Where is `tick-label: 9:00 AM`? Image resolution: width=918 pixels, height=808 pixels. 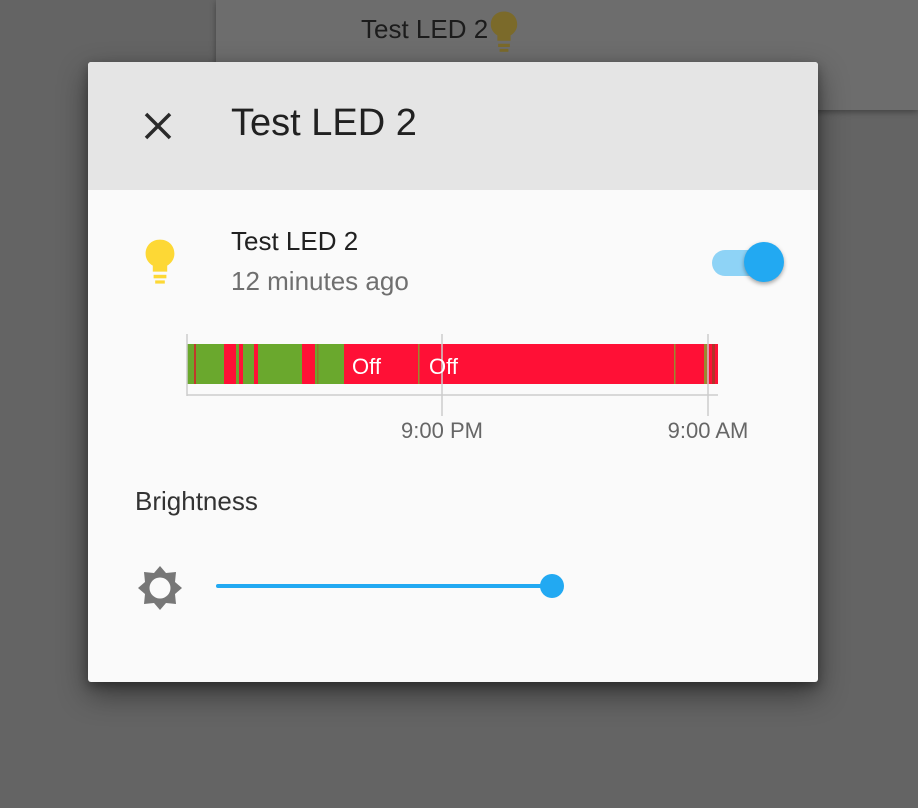 tick-label: 9:00 AM is located at coordinates (708, 430).